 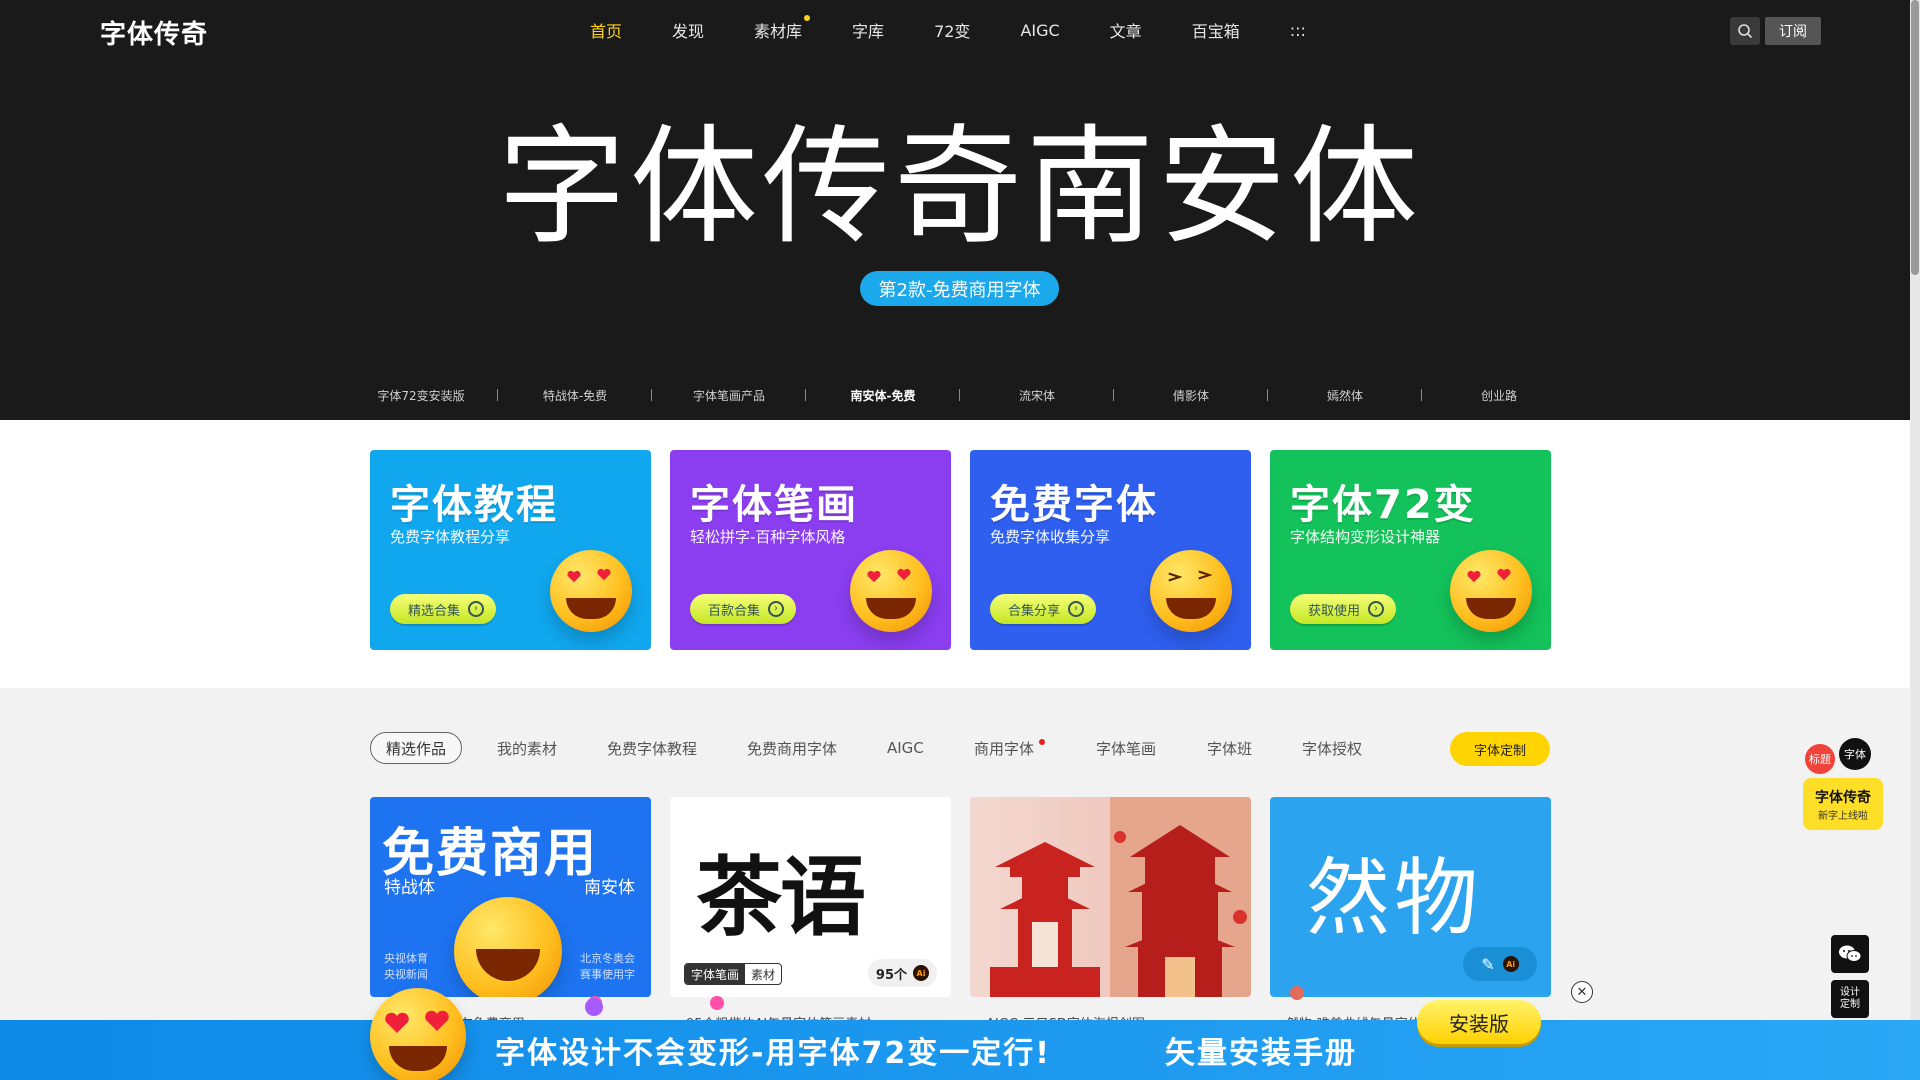 I want to click on card-count: 95个 Ai, so click(x=902, y=973).